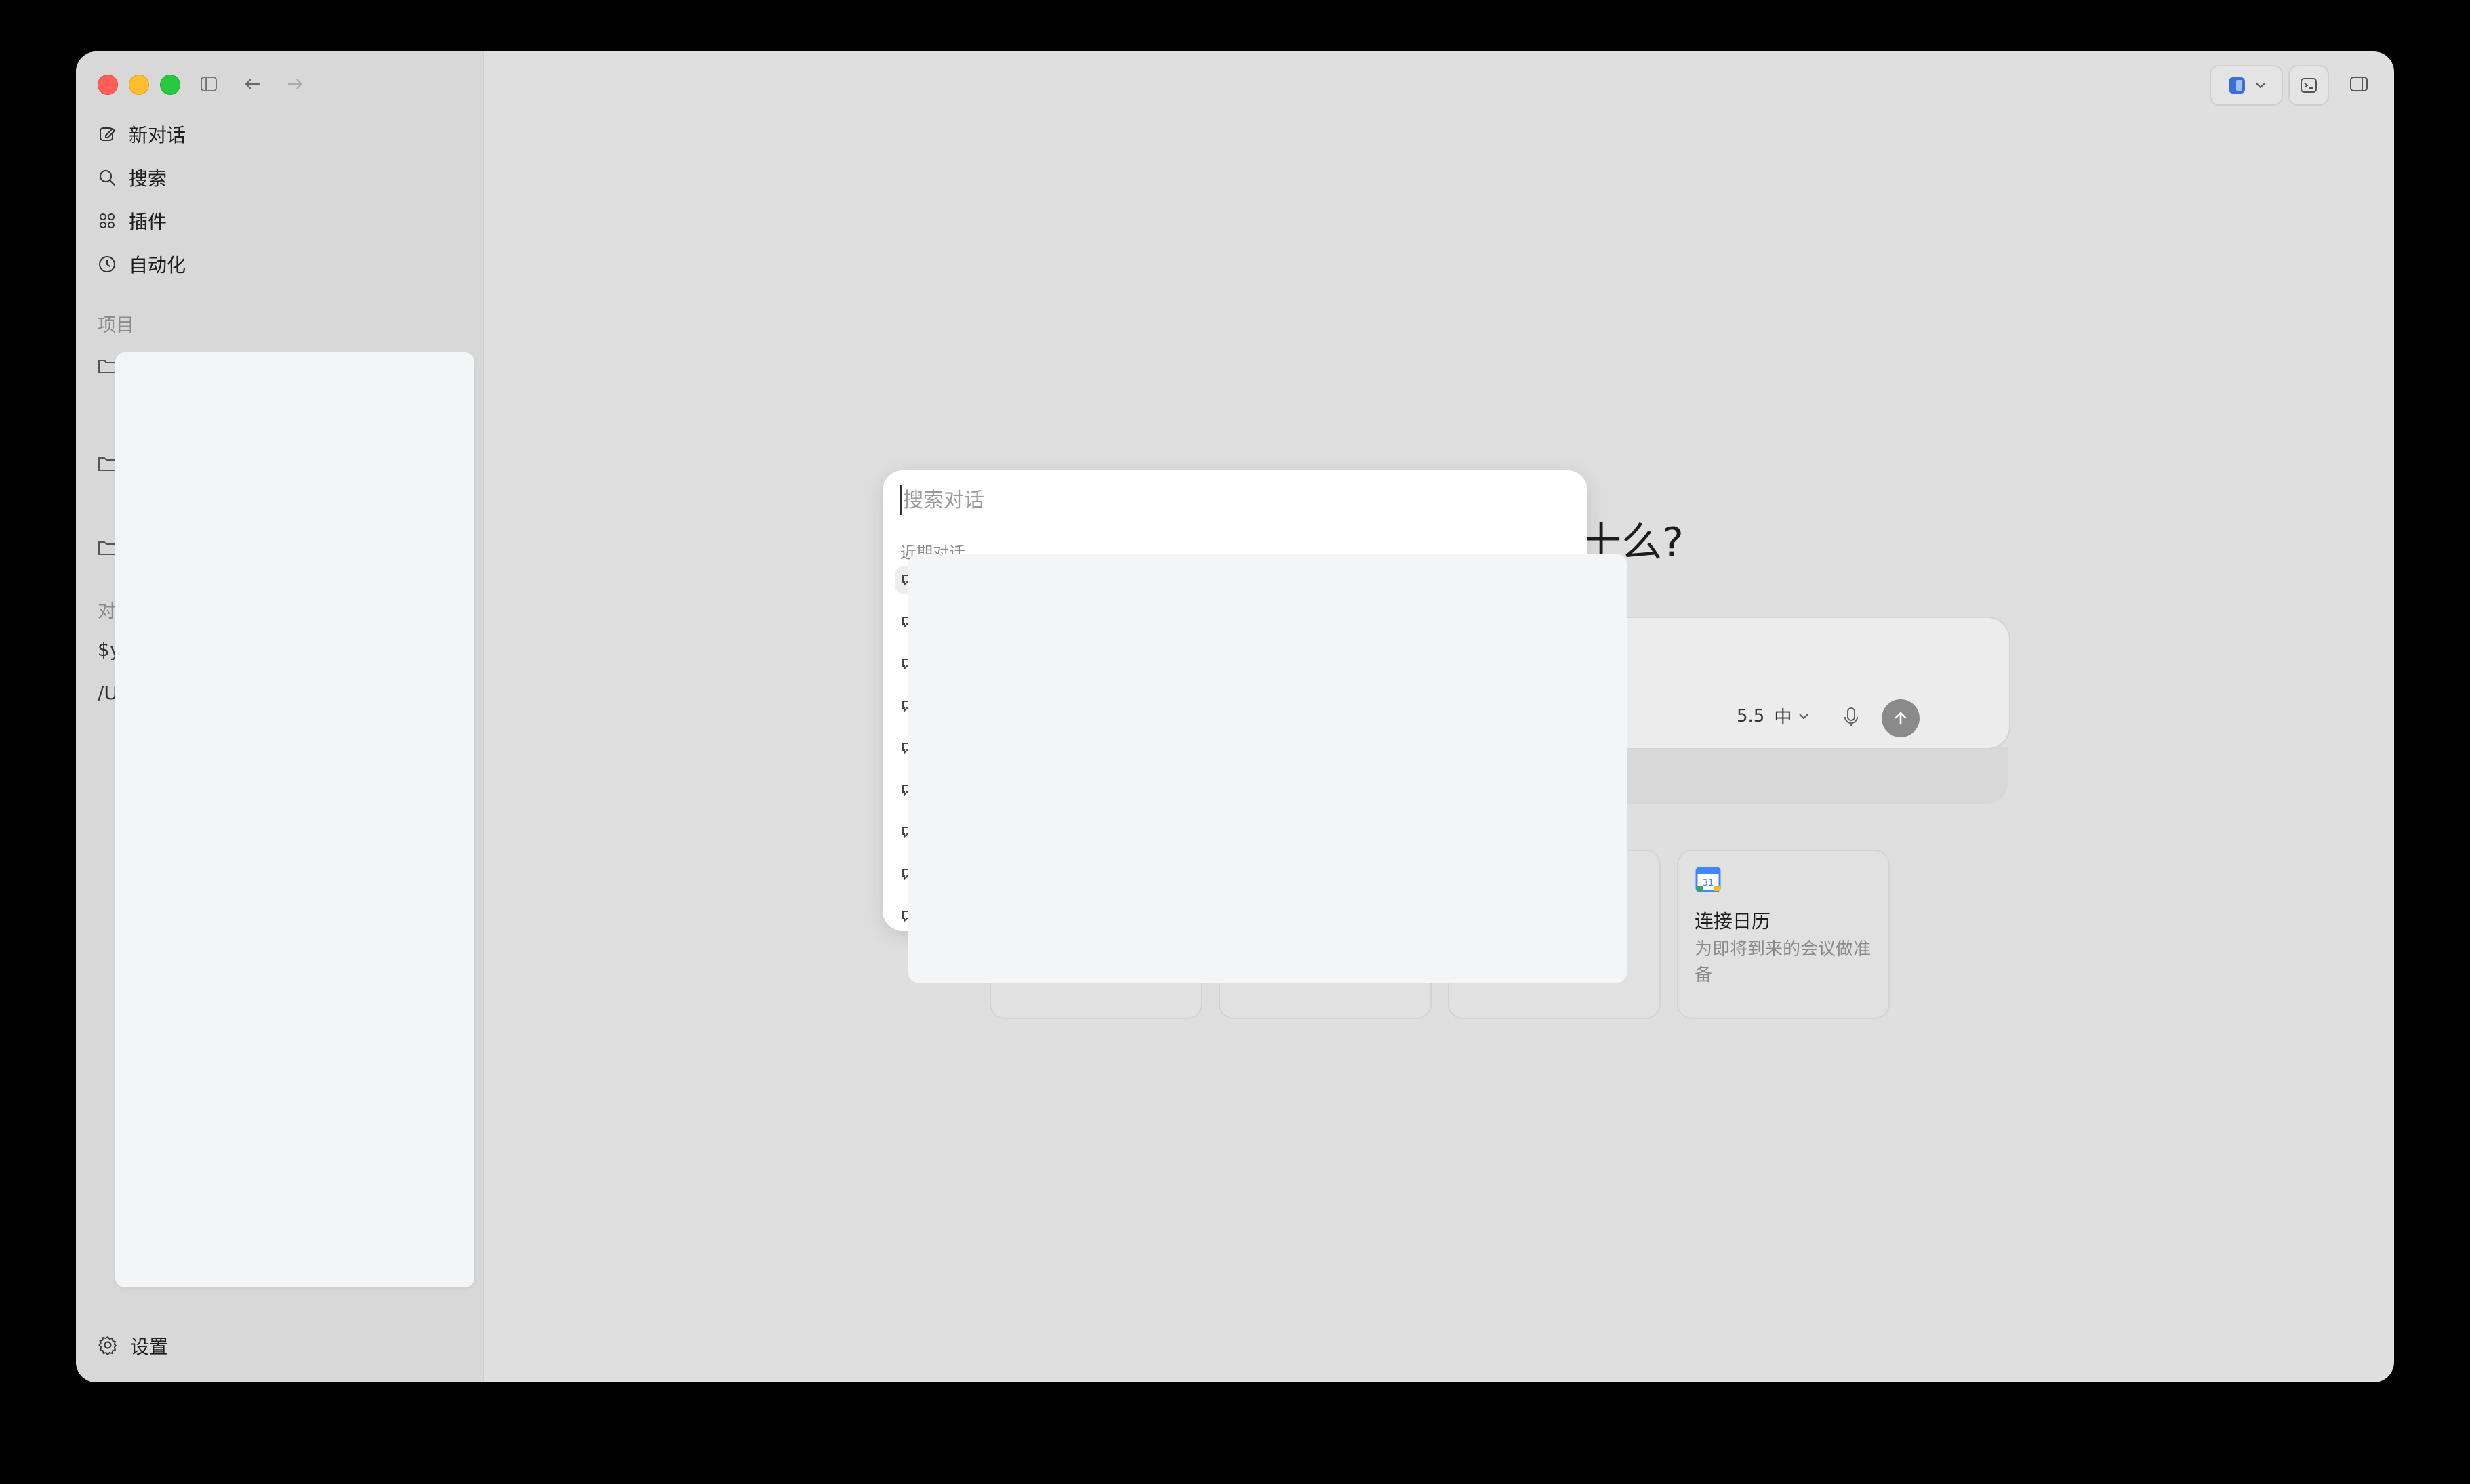 This screenshot has height=1484, width=2470. What do you see at coordinates (252, 84) in the screenshot?
I see `back-arrow-icon` at bounding box center [252, 84].